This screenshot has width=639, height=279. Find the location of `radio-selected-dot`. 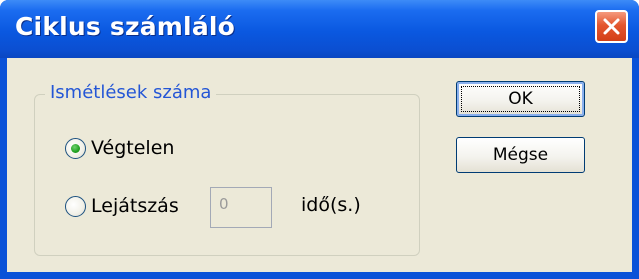

radio-selected-dot is located at coordinates (75, 148).